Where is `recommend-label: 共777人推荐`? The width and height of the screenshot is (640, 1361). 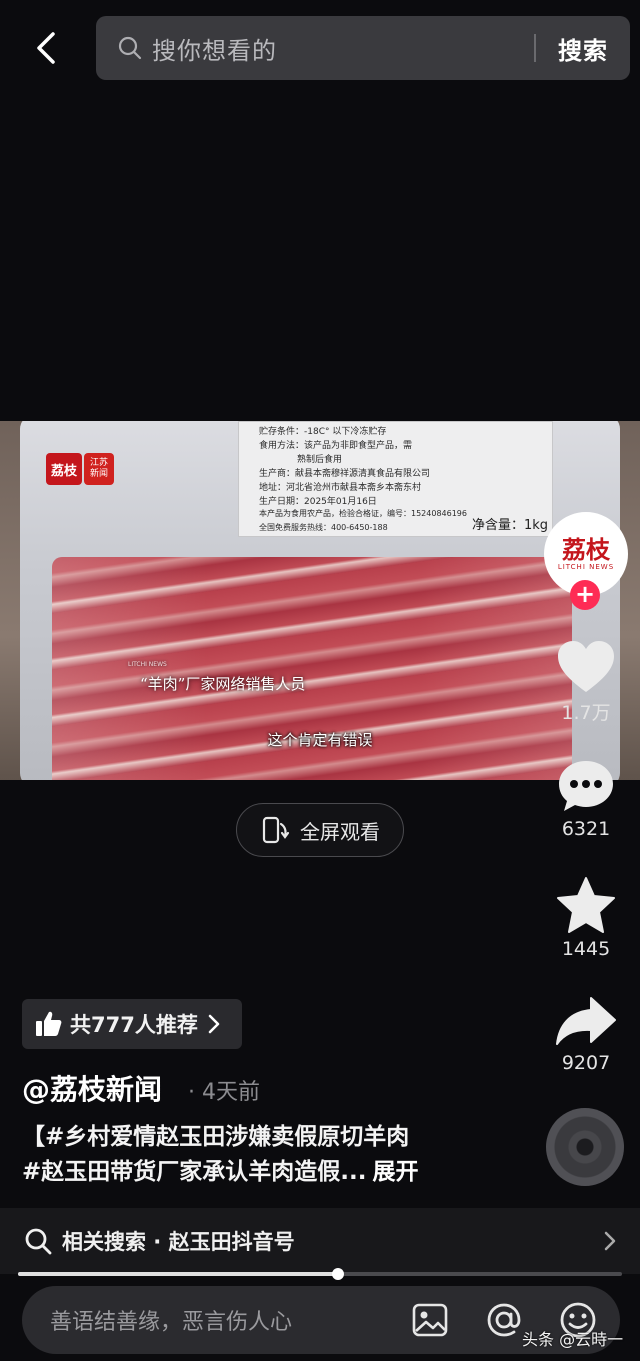 recommend-label: 共777人推荐 is located at coordinates (134, 1025).